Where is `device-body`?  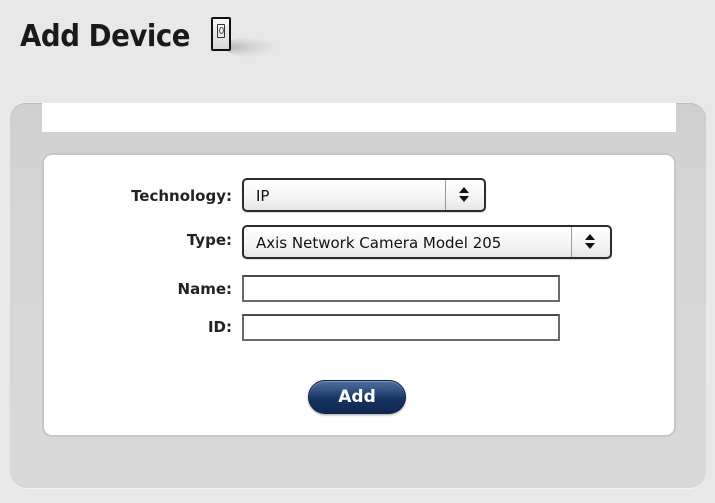 device-body is located at coordinates (220, 34).